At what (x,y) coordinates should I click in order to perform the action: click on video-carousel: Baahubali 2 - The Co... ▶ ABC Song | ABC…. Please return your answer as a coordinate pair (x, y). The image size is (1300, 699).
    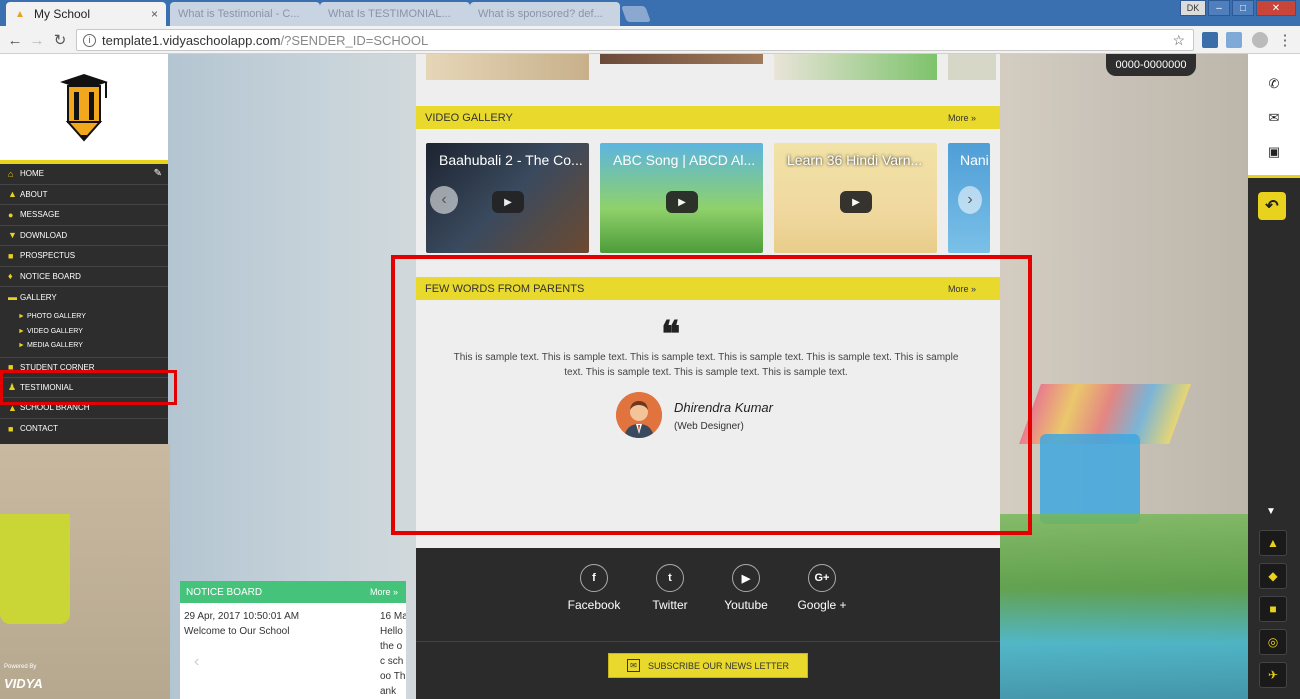
    Looking at the image, I should click on (708, 198).